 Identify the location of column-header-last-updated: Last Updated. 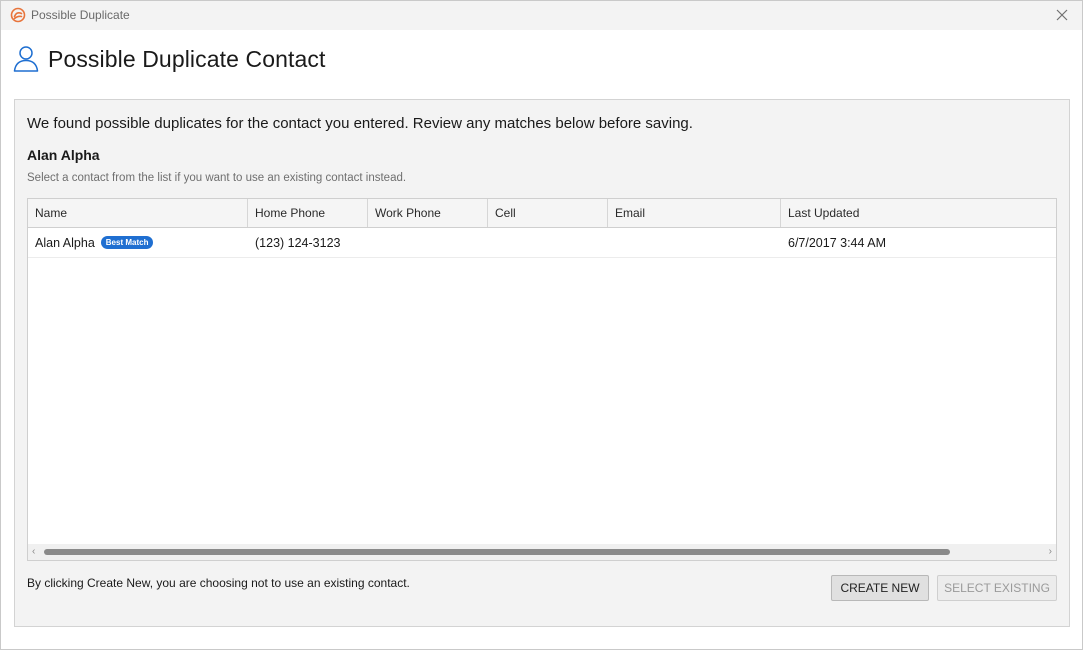
(918, 213).